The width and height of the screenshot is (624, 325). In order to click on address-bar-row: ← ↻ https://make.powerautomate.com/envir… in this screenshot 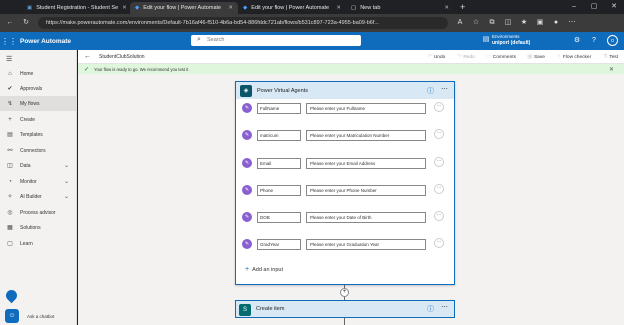, I will do `click(312, 23)`.